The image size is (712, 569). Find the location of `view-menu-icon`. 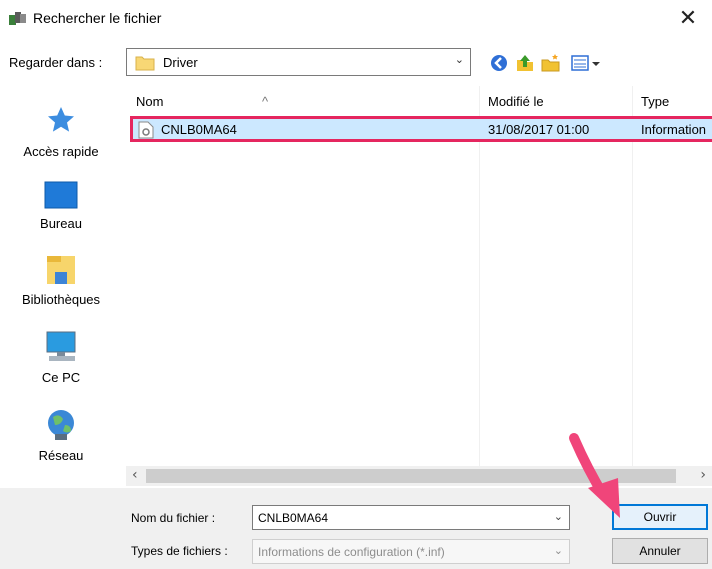

view-menu-icon is located at coordinates (587, 63).